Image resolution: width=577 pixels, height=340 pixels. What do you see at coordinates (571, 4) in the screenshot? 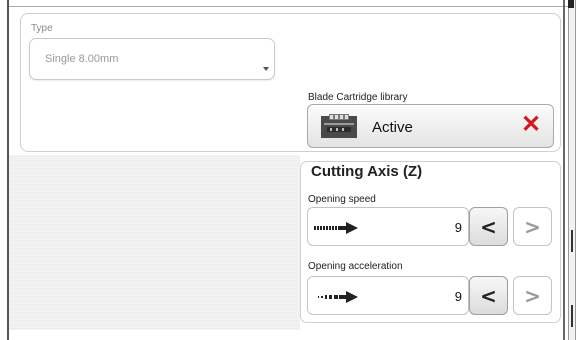
I see `scrollbar-top-cap` at bounding box center [571, 4].